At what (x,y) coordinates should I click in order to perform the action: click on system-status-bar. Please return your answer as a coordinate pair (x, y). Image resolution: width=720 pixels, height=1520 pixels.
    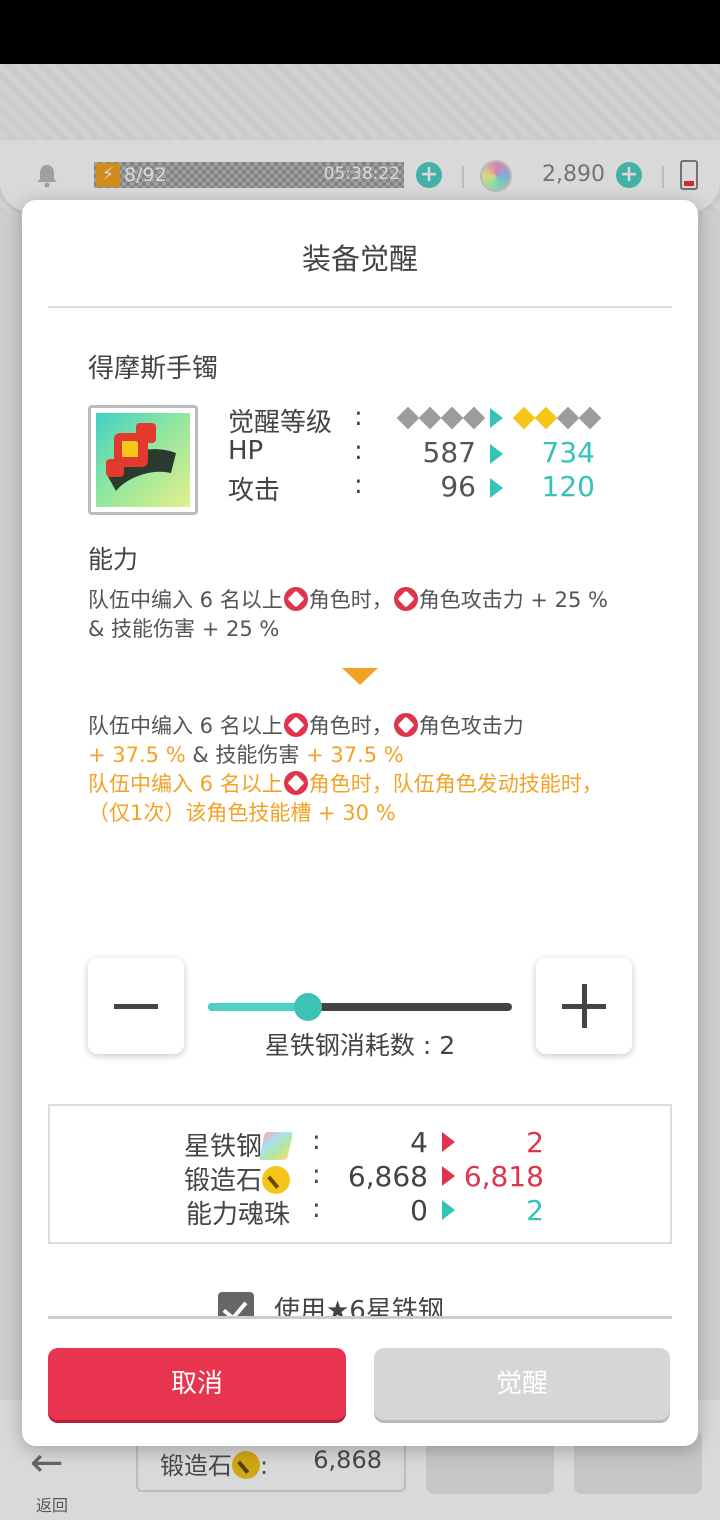
    Looking at the image, I should click on (360, 32).